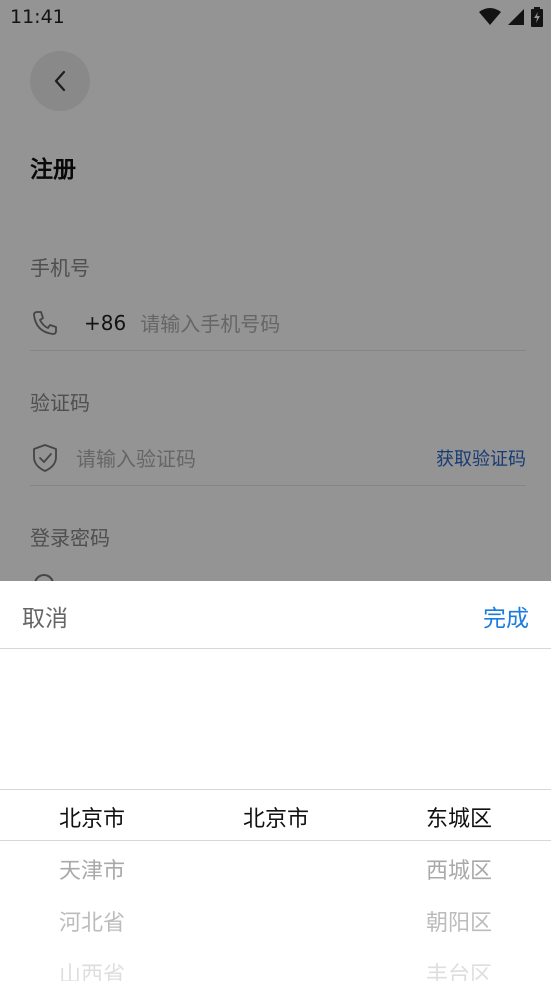 This screenshot has height=981, width=551. Describe the element at coordinates (275, 615) in the screenshot. I see `picker-header: 取消 完成` at that location.